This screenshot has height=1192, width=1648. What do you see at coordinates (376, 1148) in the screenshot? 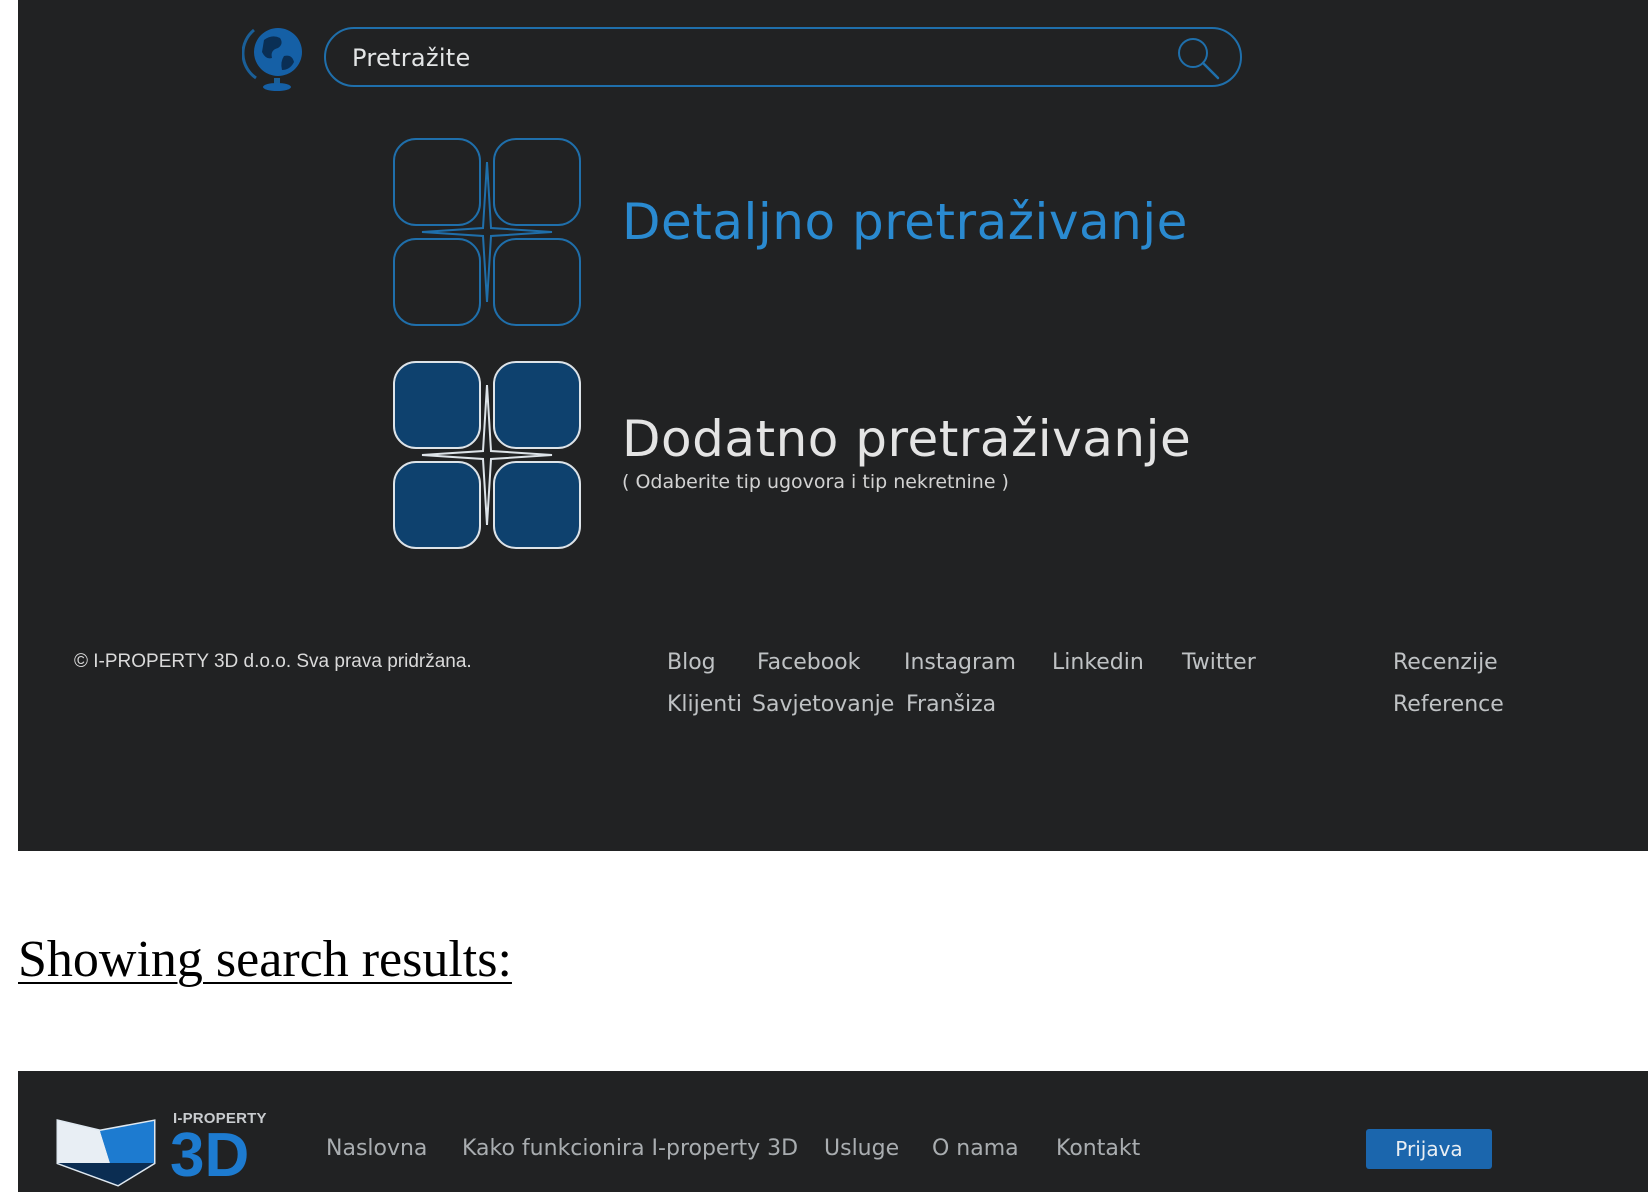
I see `nav-naslovna: Naslovna` at bounding box center [376, 1148].